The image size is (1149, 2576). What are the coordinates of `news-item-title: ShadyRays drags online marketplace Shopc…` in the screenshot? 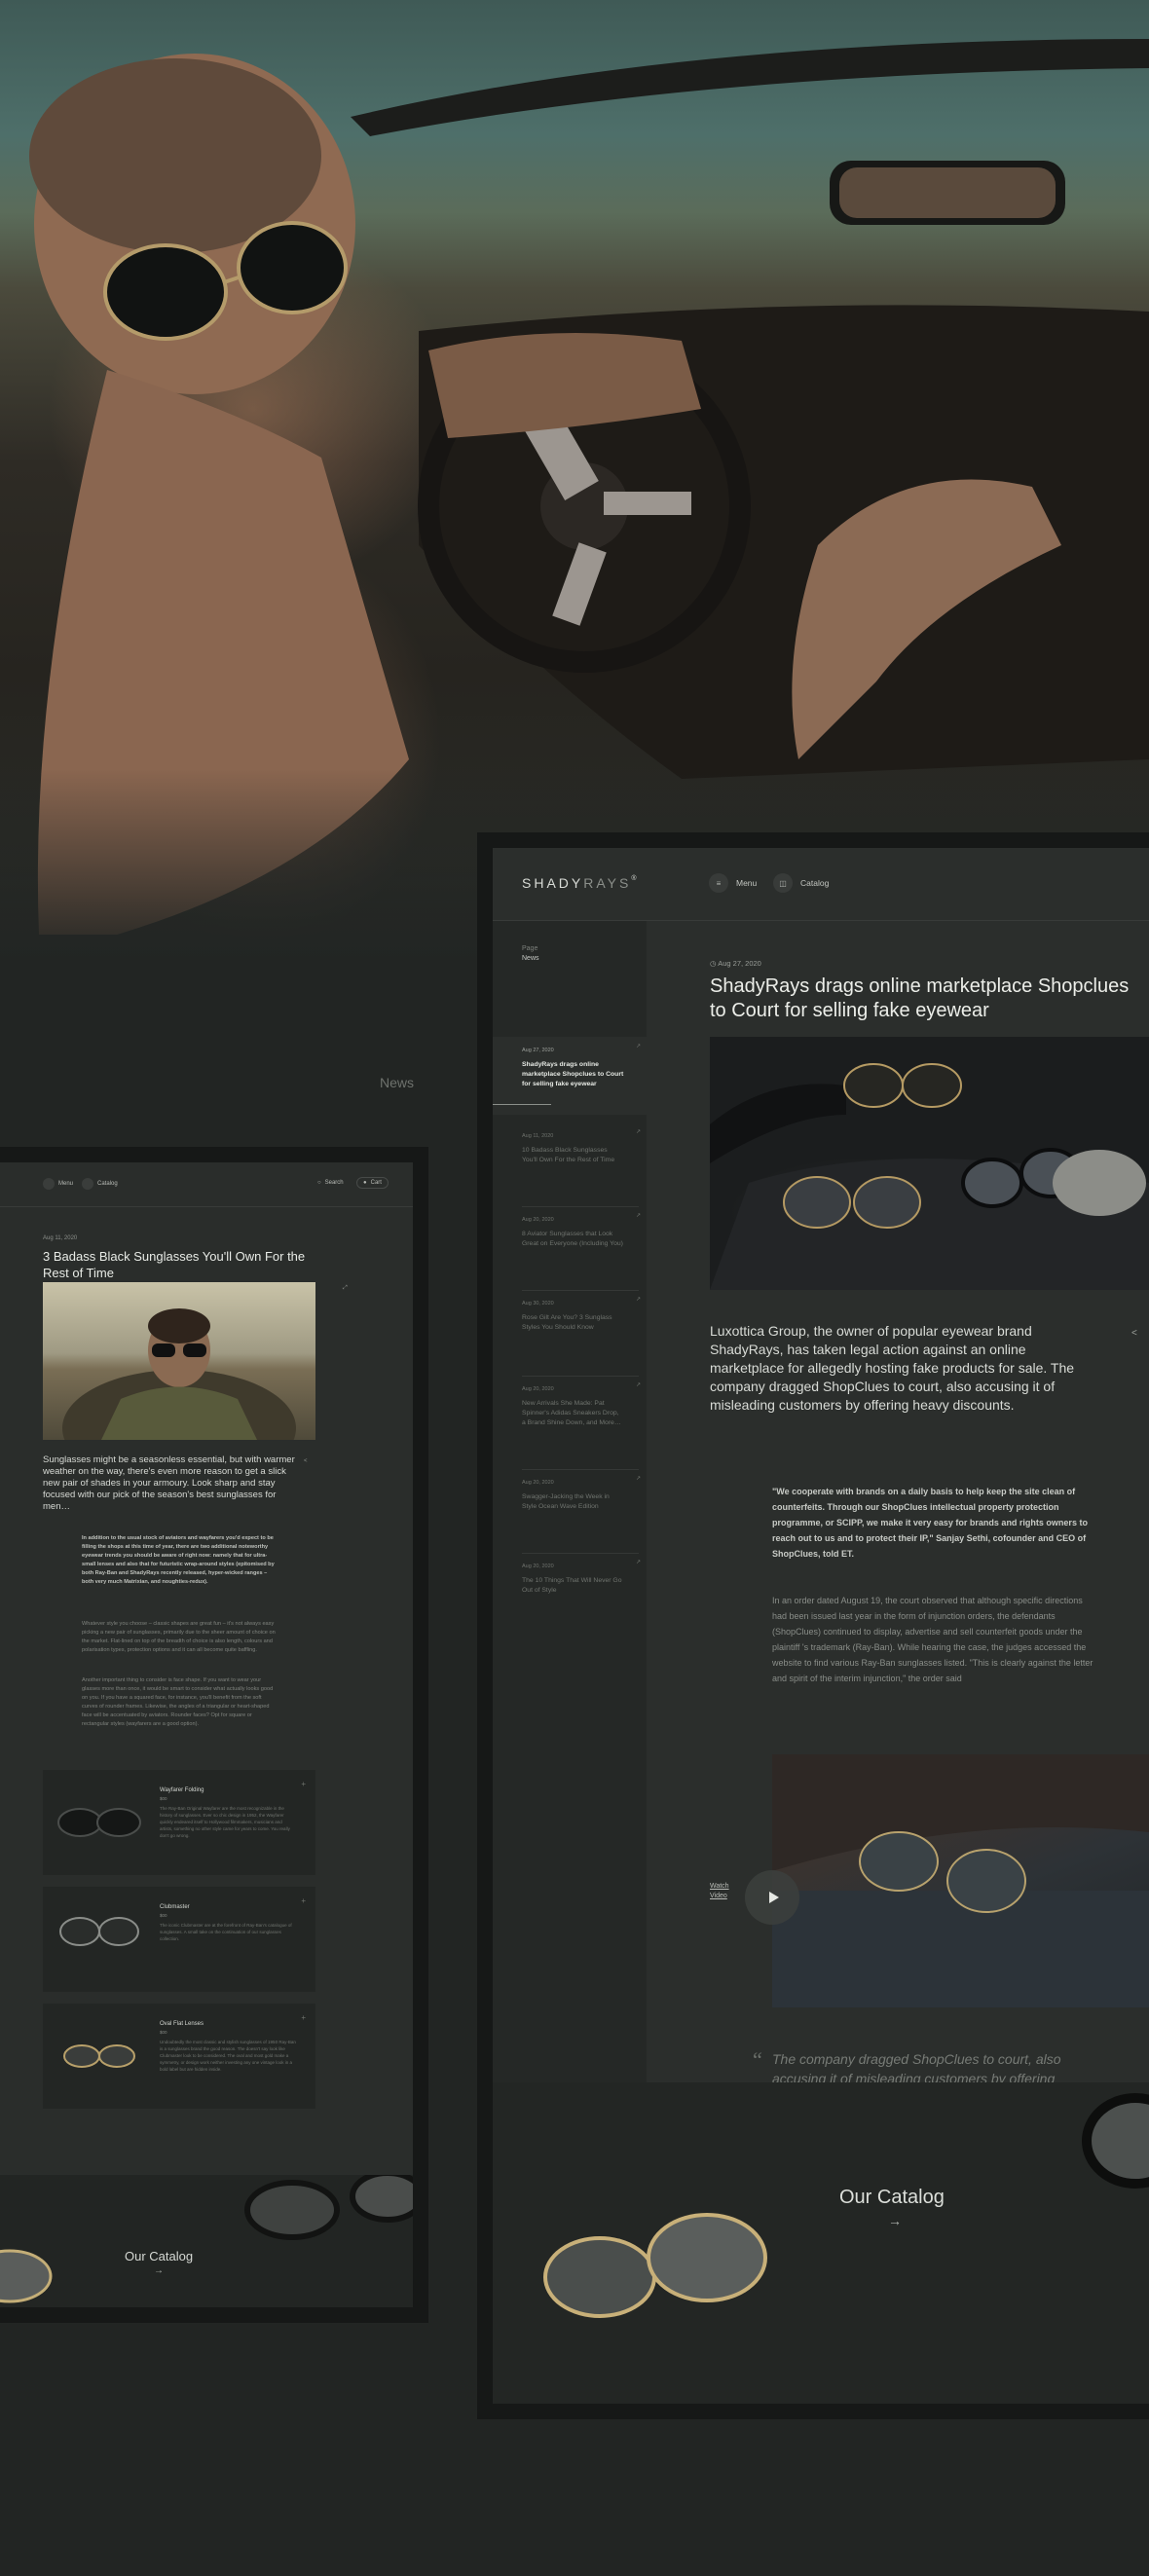 It's located at (573, 1074).